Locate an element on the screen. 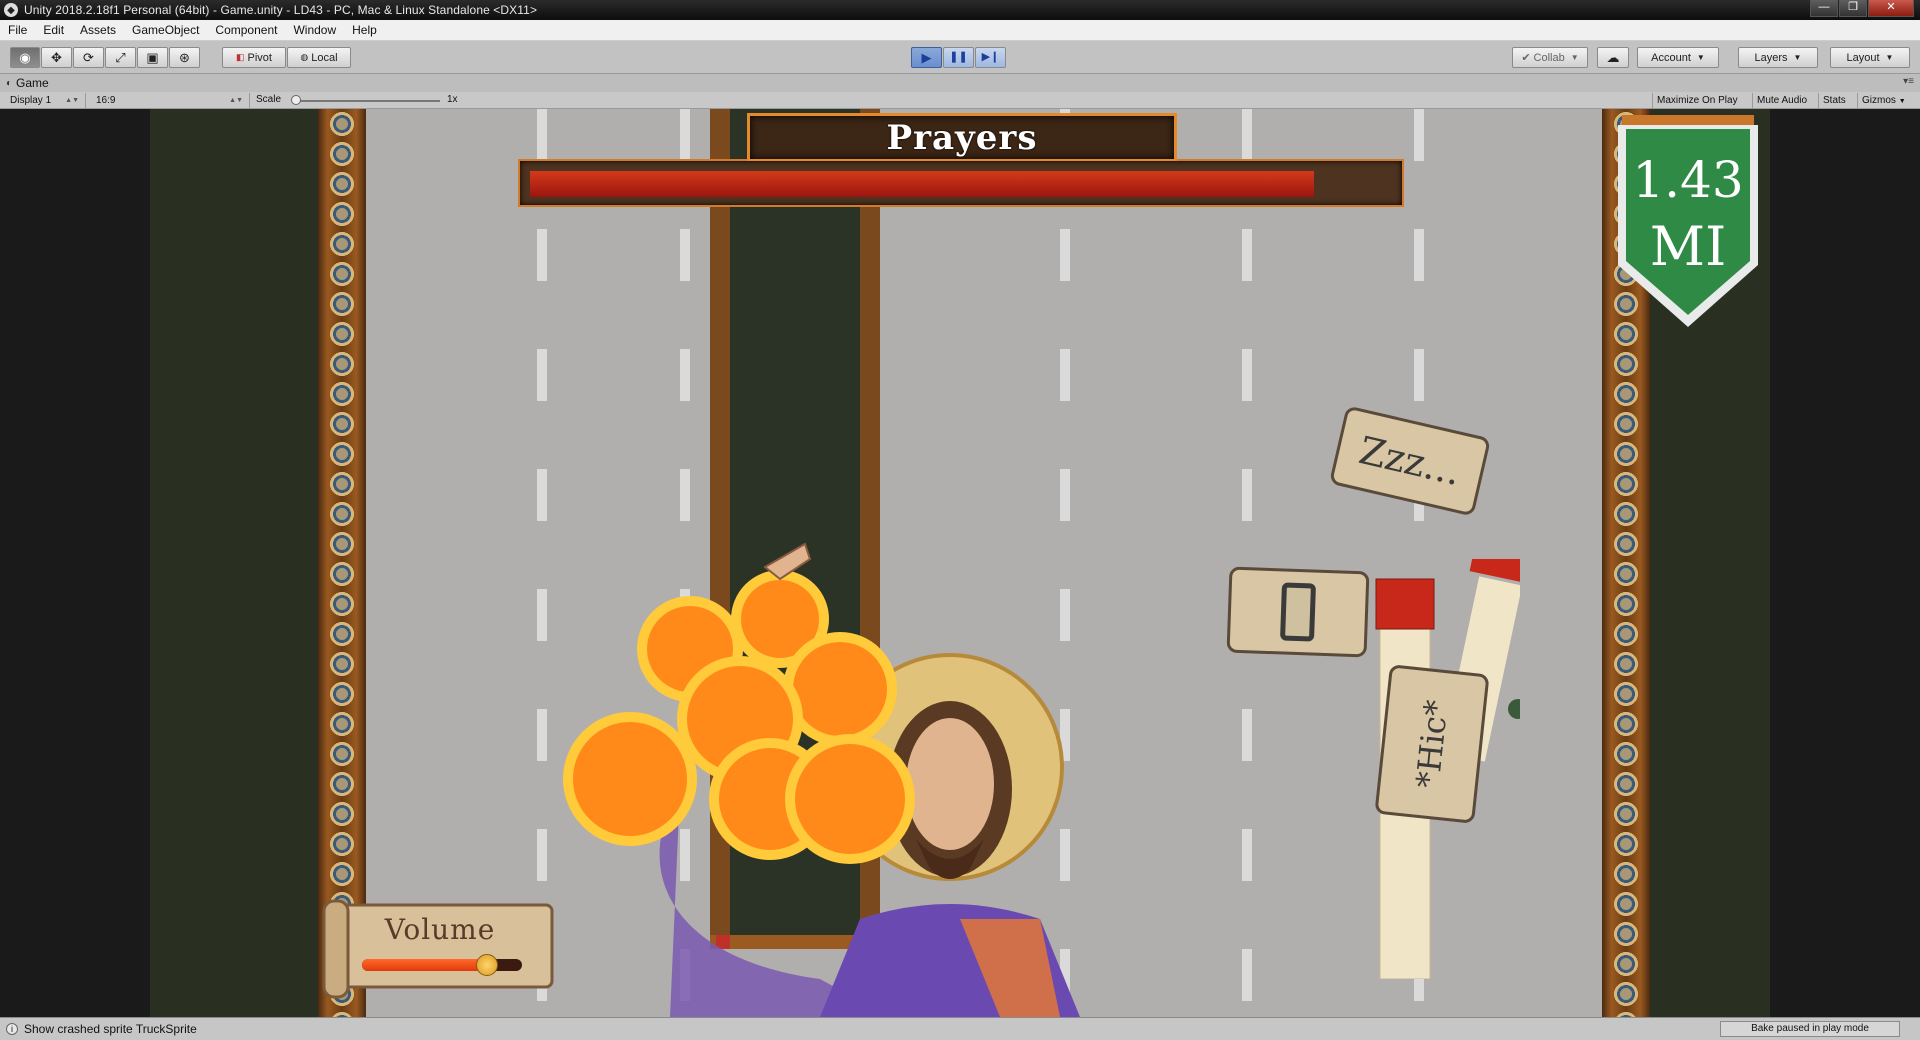 Image resolution: width=1920 pixels, height=1040 pixels. maximize-on-play-toggle: Maximize On Play is located at coordinates (1697, 100).